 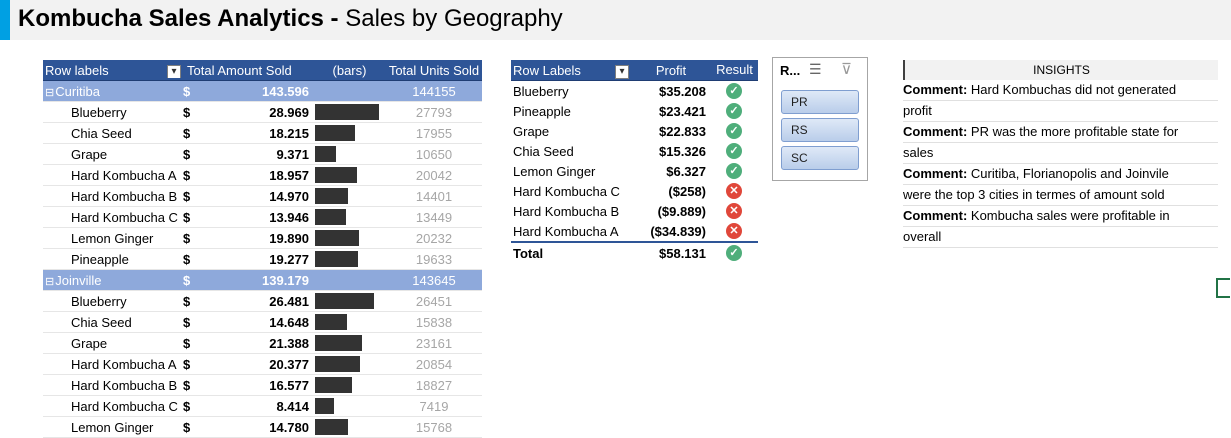 What do you see at coordinates (262, 385) in the screenshot?
I see `pivot1-item-row: Hard Kombucha B $16.577 18827` at bounding box center [262, 385].